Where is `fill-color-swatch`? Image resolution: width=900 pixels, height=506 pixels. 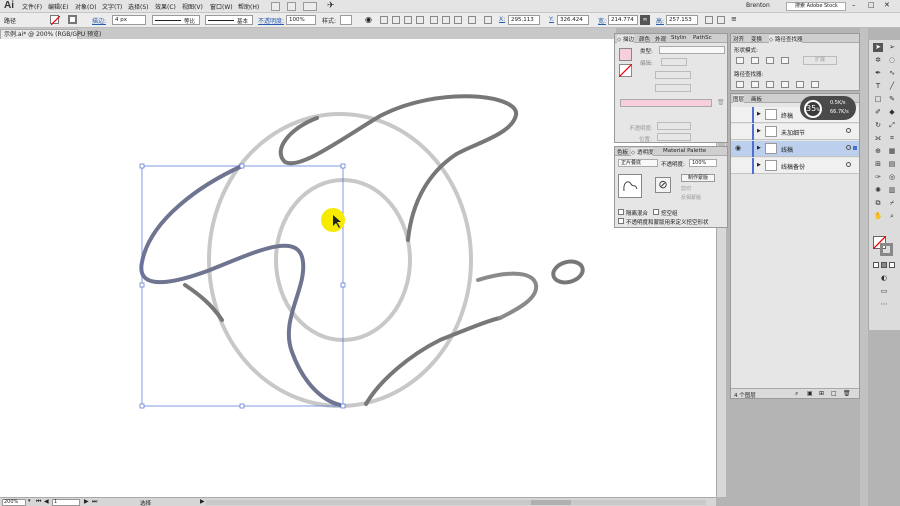
fill-color-swatch is located at coordinates (625, 54).